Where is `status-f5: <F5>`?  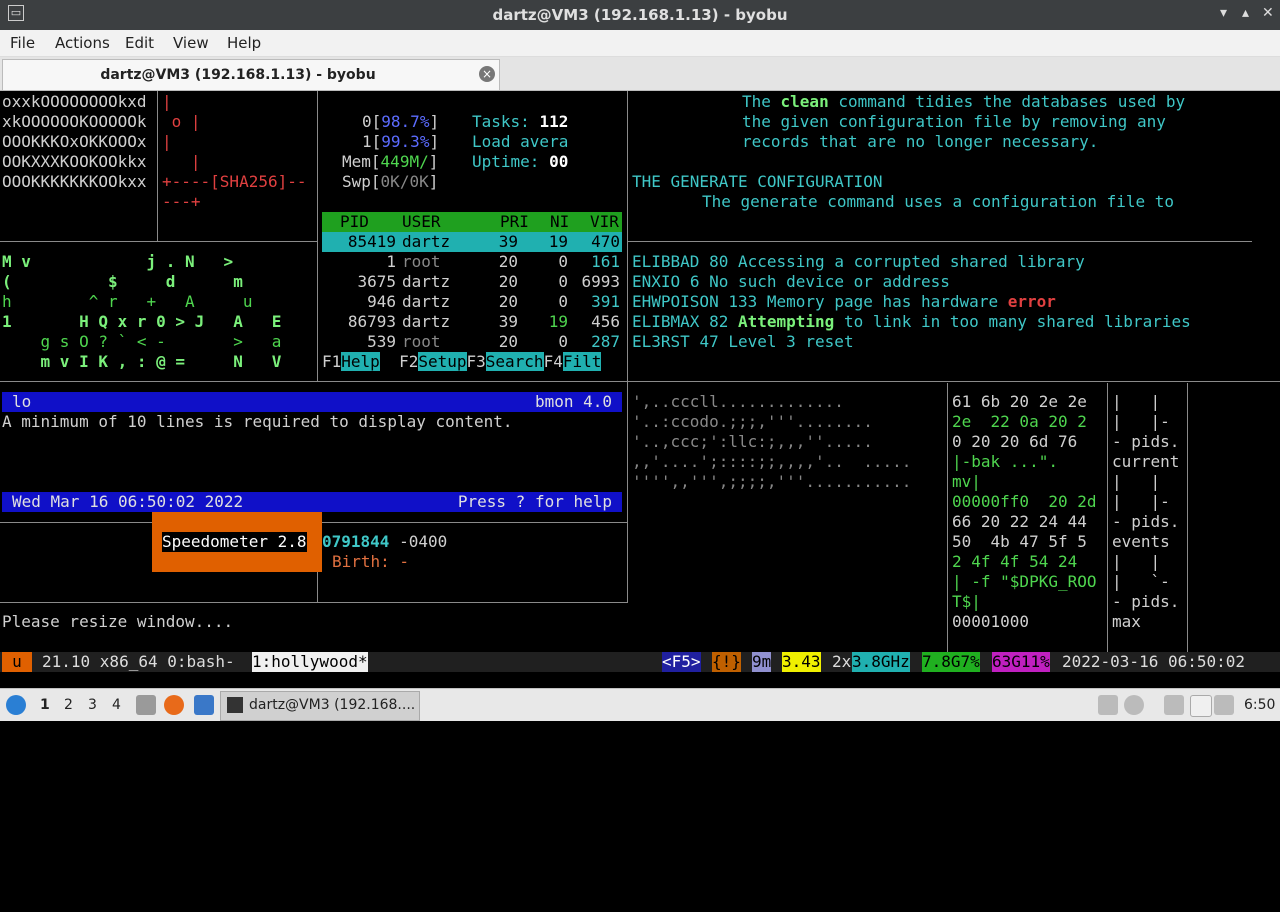
status-f5: <F5> is located at coordinates (681, 662).